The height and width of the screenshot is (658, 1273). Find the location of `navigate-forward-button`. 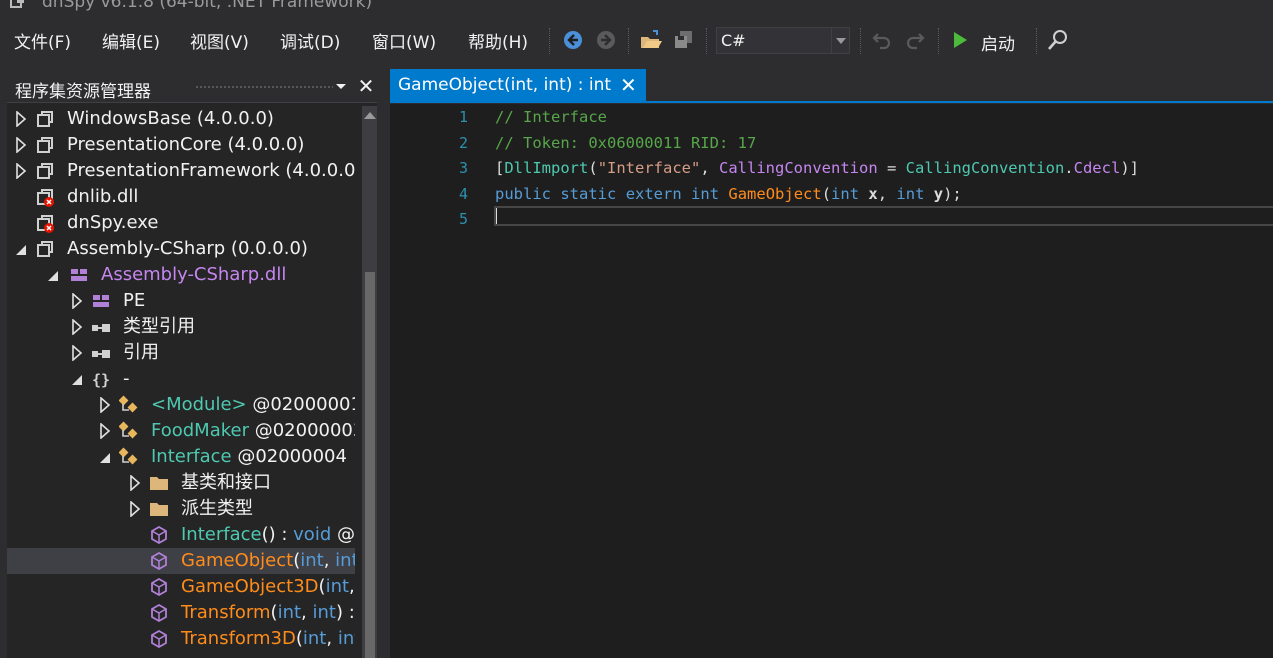

navigate-forward-button is located at coordinates (606, 40).